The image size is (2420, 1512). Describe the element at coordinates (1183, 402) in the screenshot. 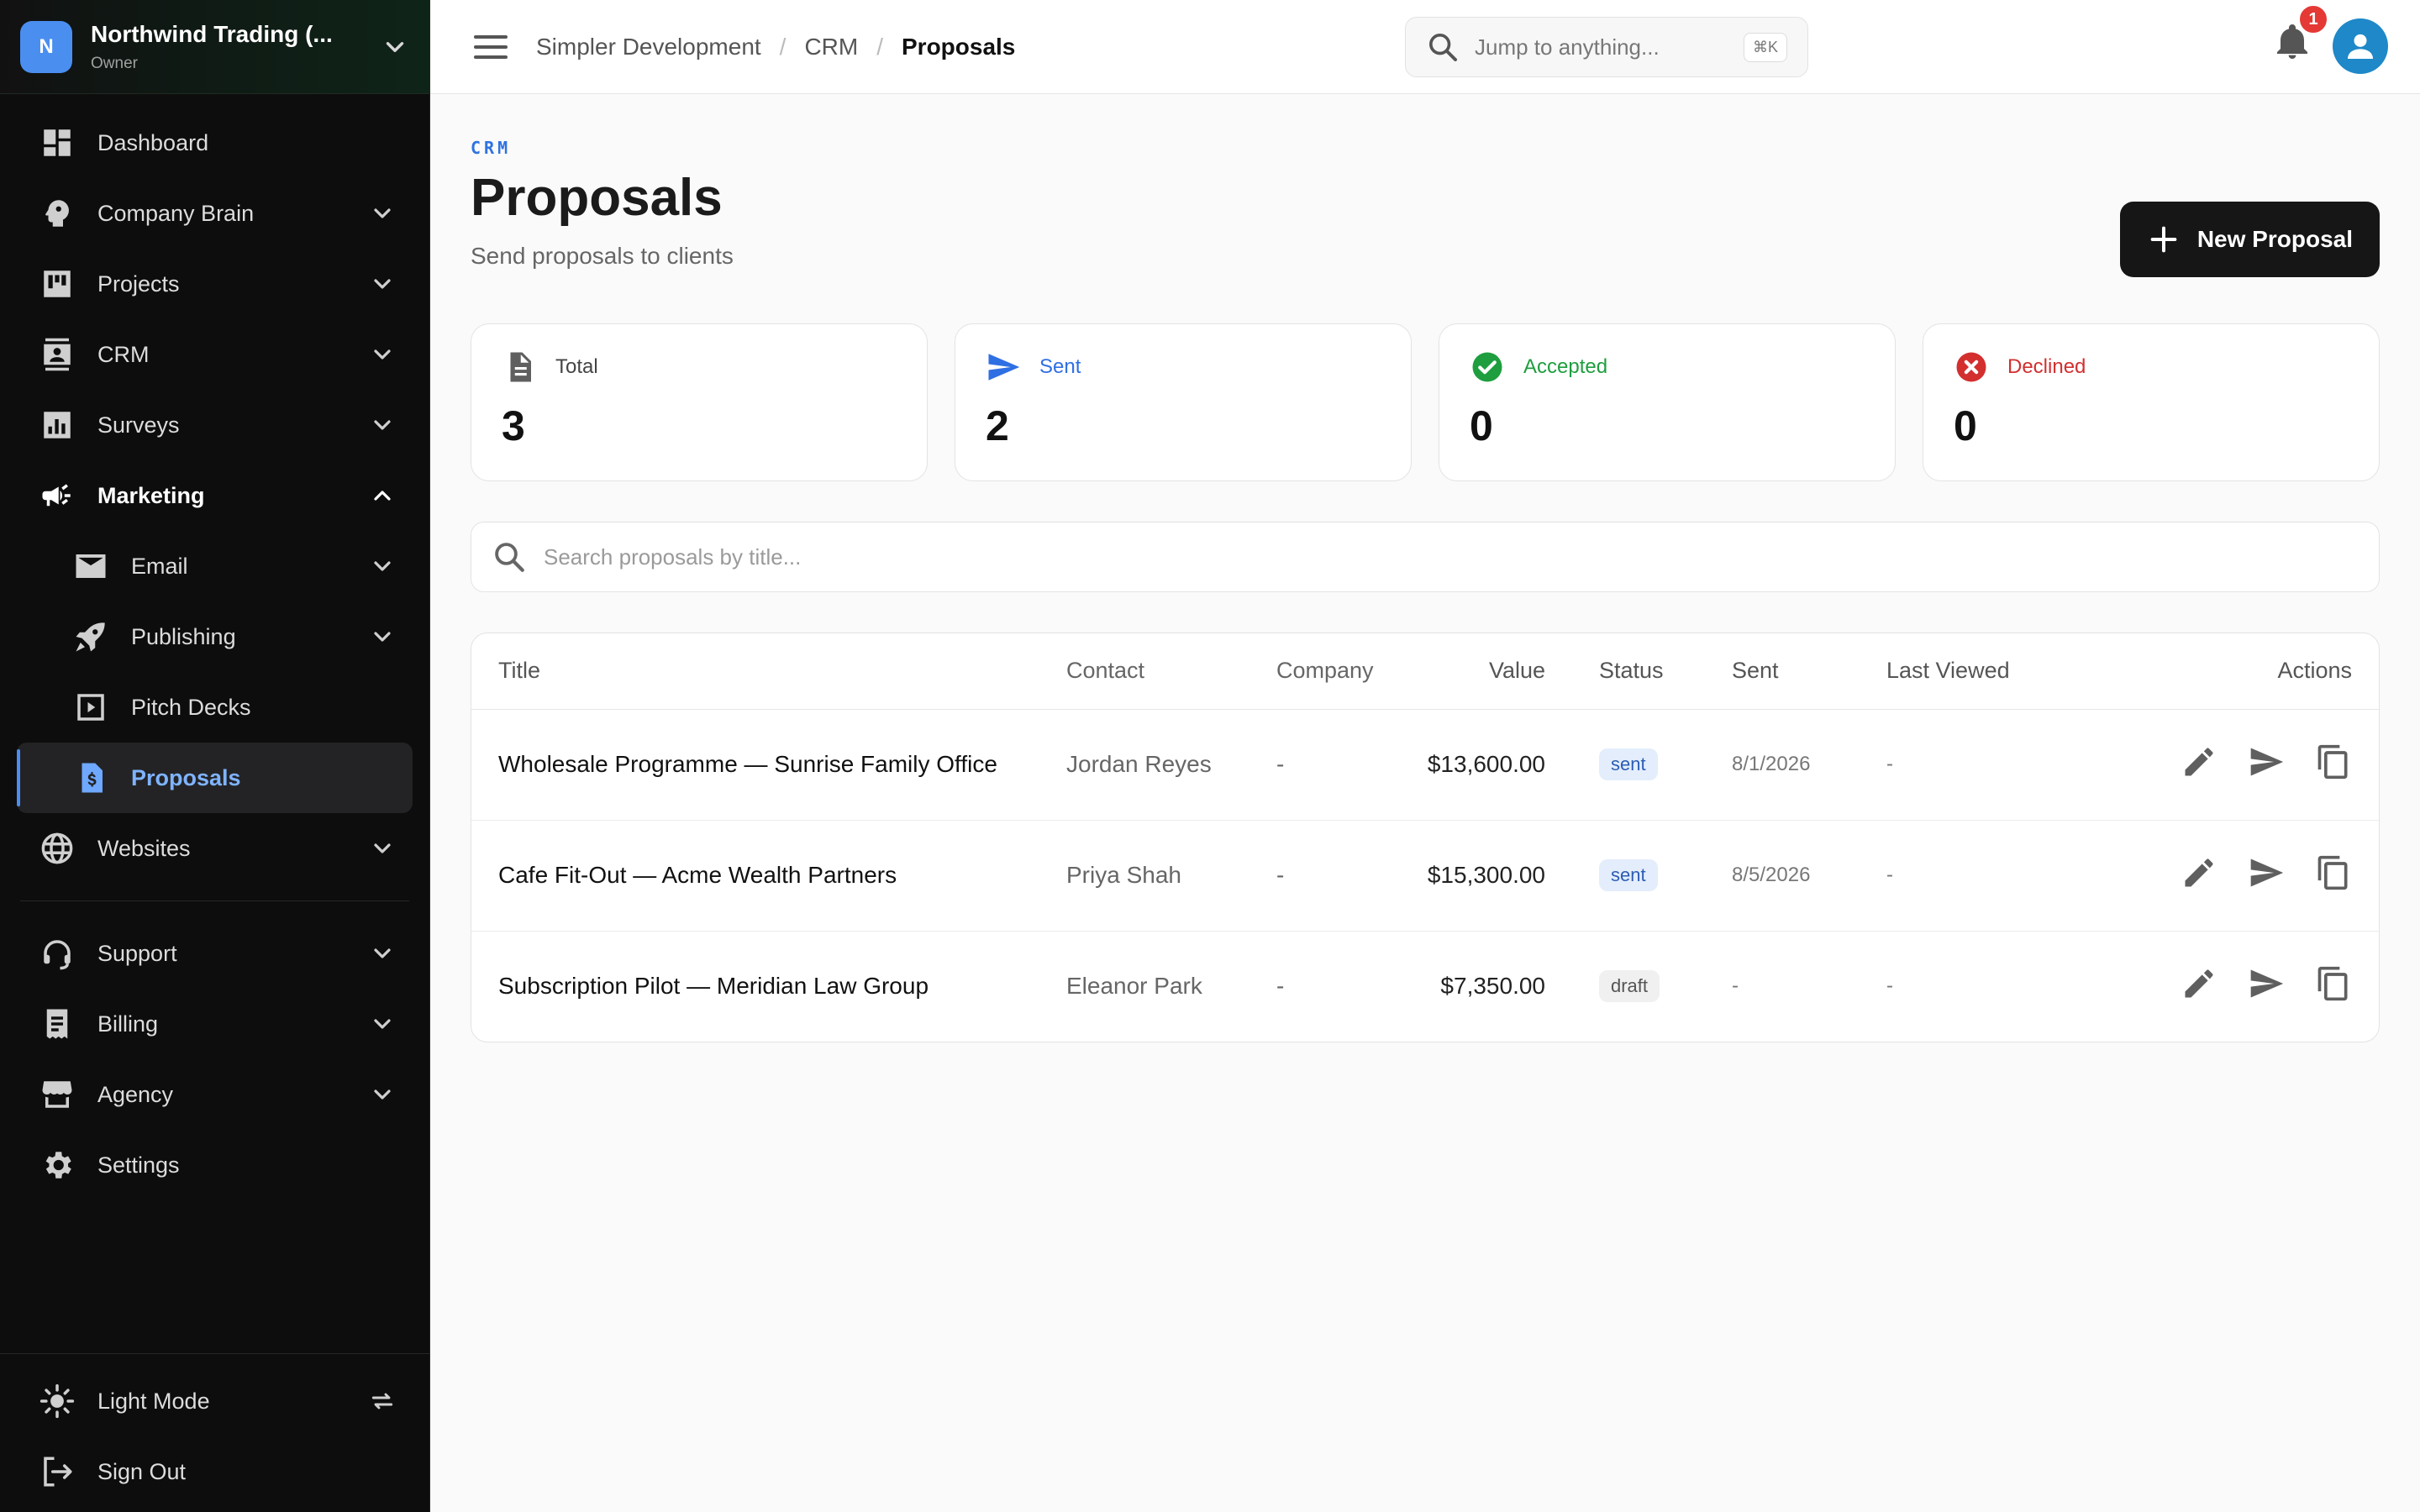

I see `stat-card-sent: Sent 2` at that location.